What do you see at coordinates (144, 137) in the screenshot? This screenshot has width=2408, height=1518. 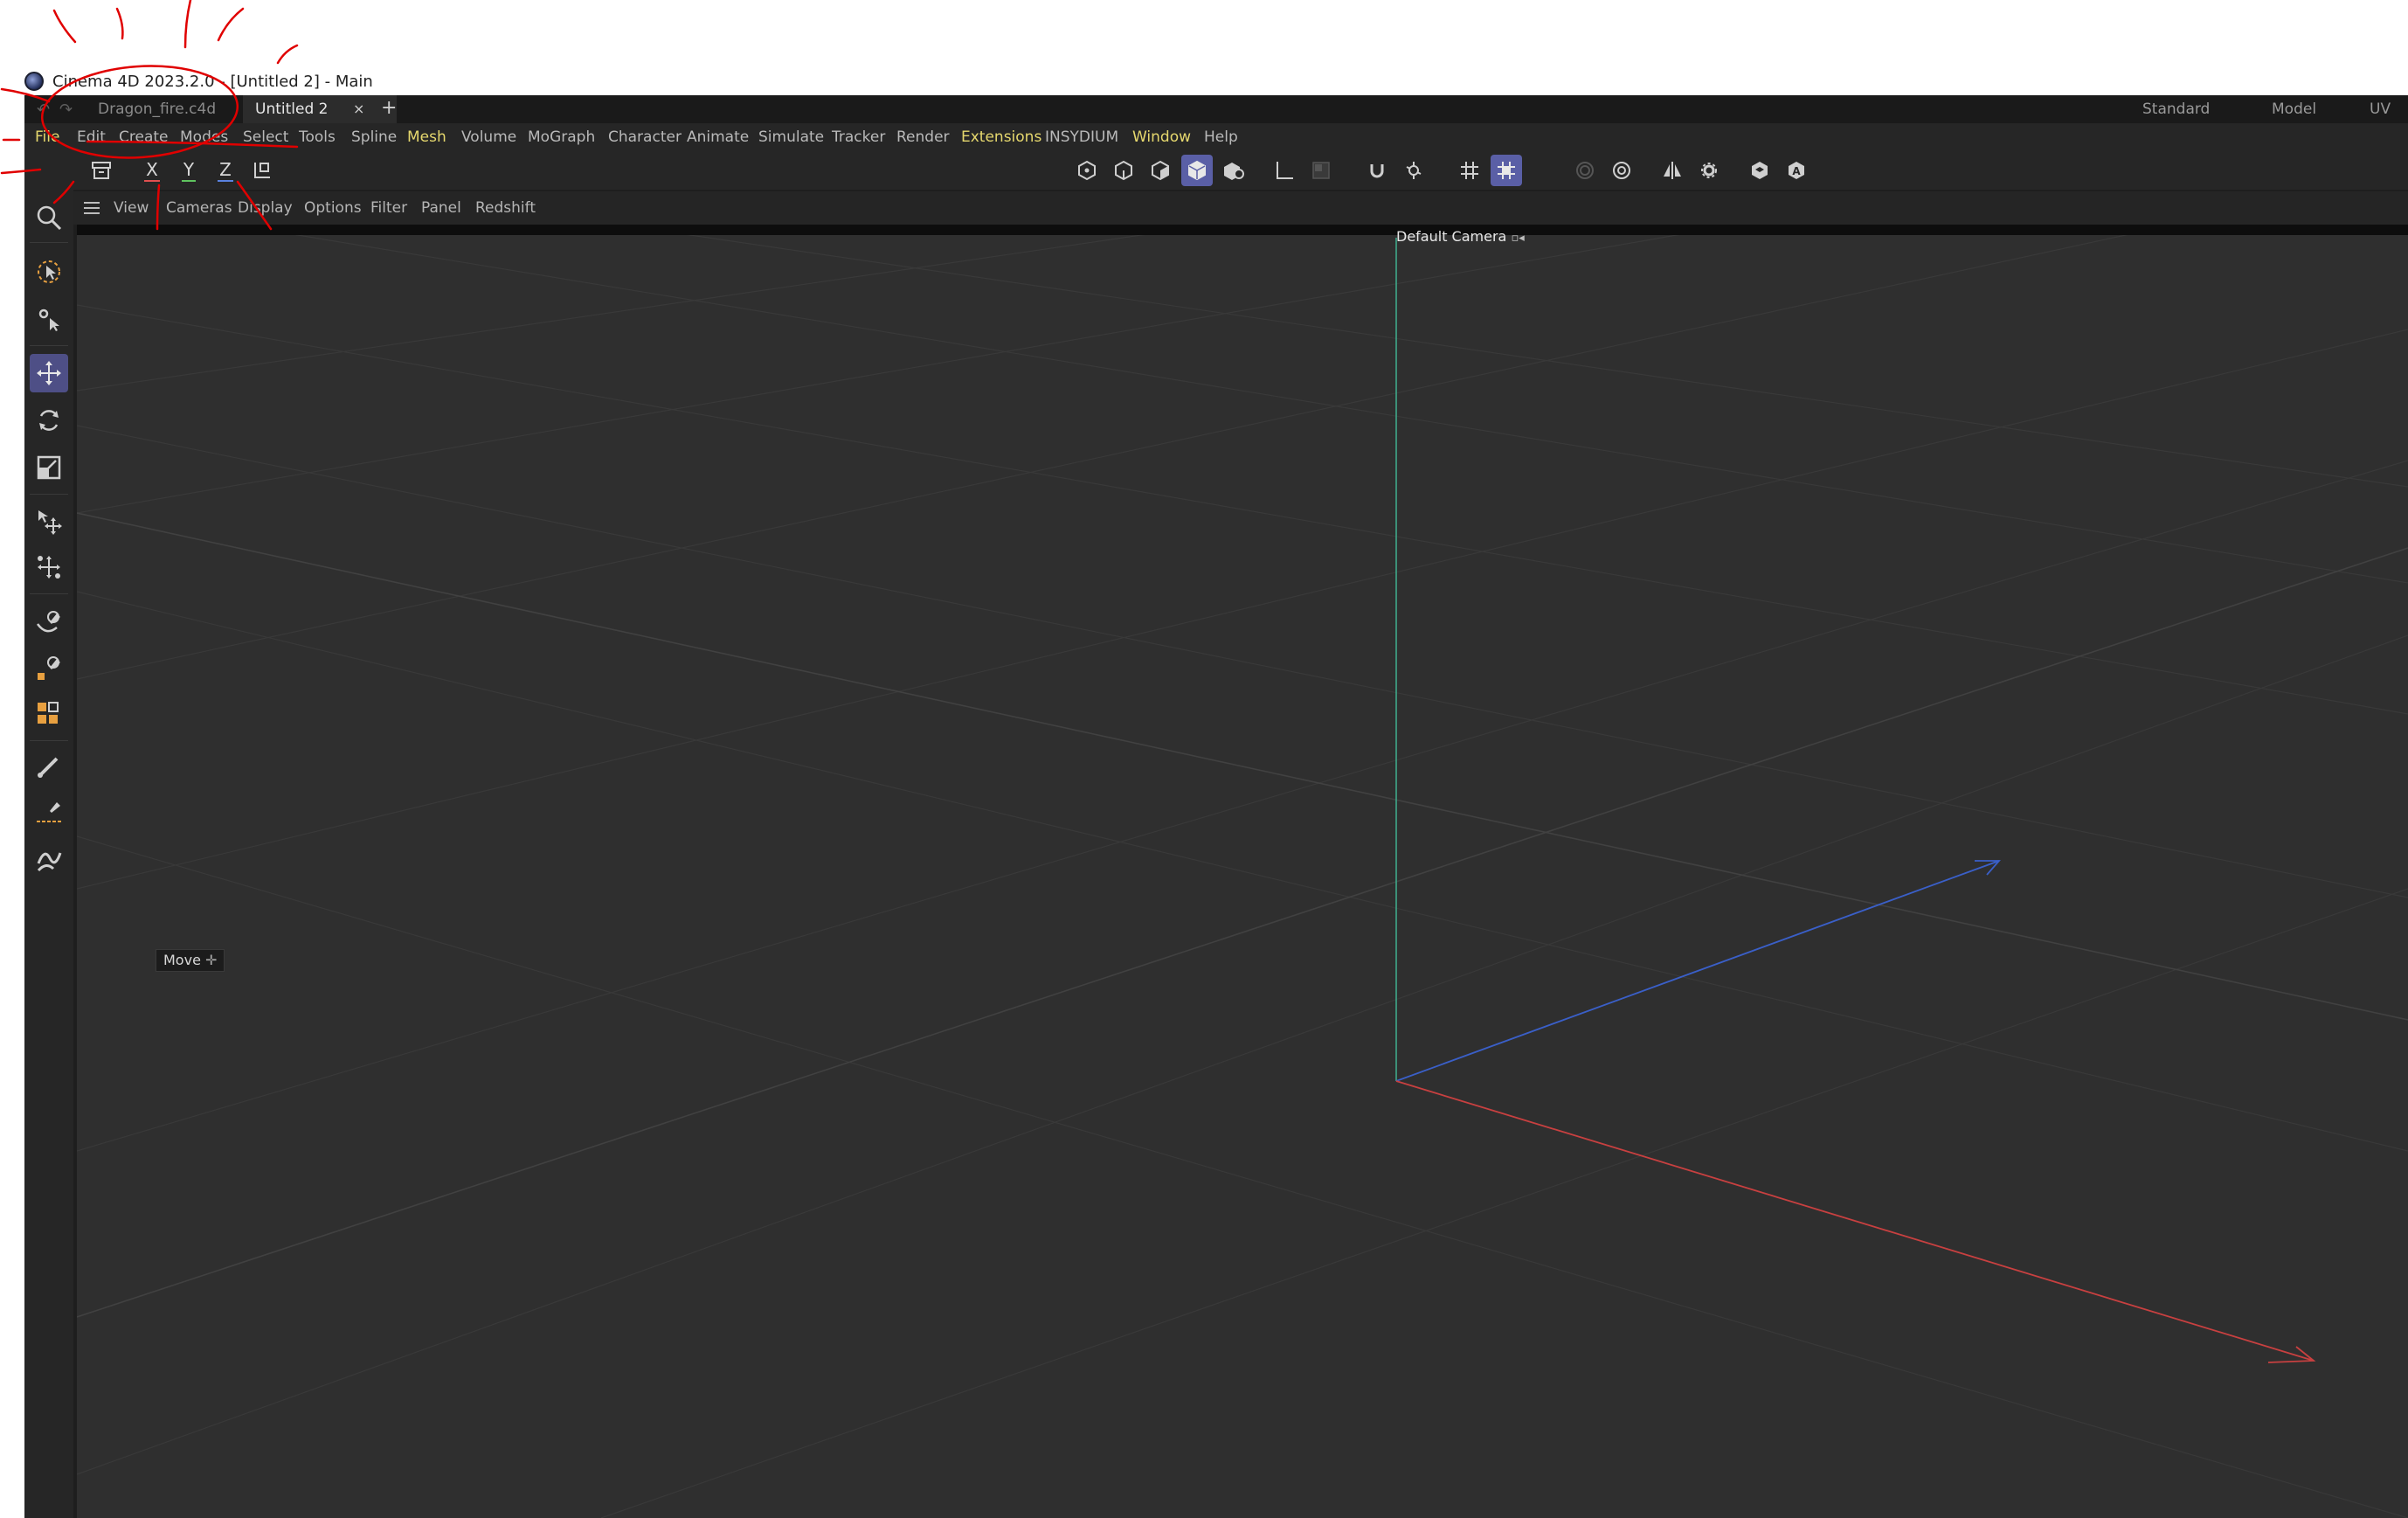 I see `menu-create: Create` at bounding box center [144, 137].